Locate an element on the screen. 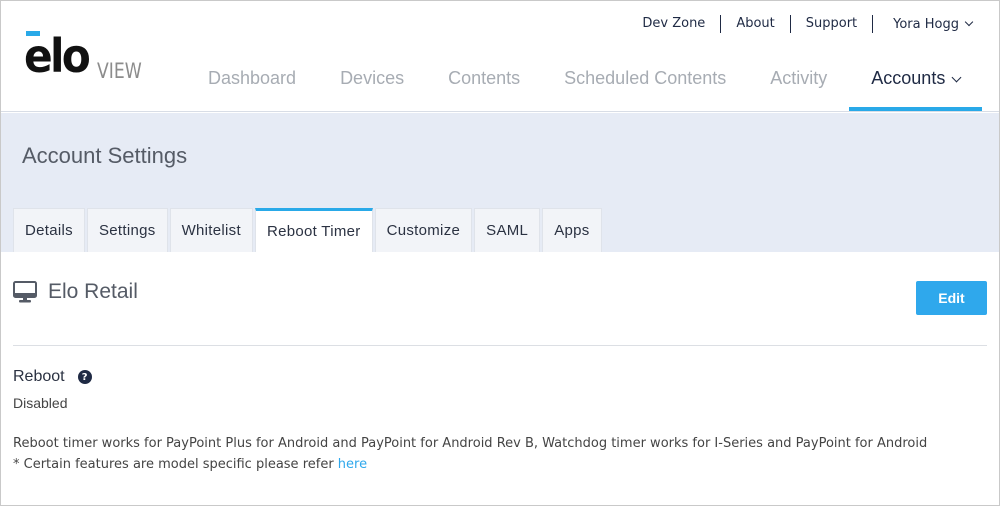 The image size is (1000, 506). logo-view-text: VIEW is located at coordinates (119, 71).